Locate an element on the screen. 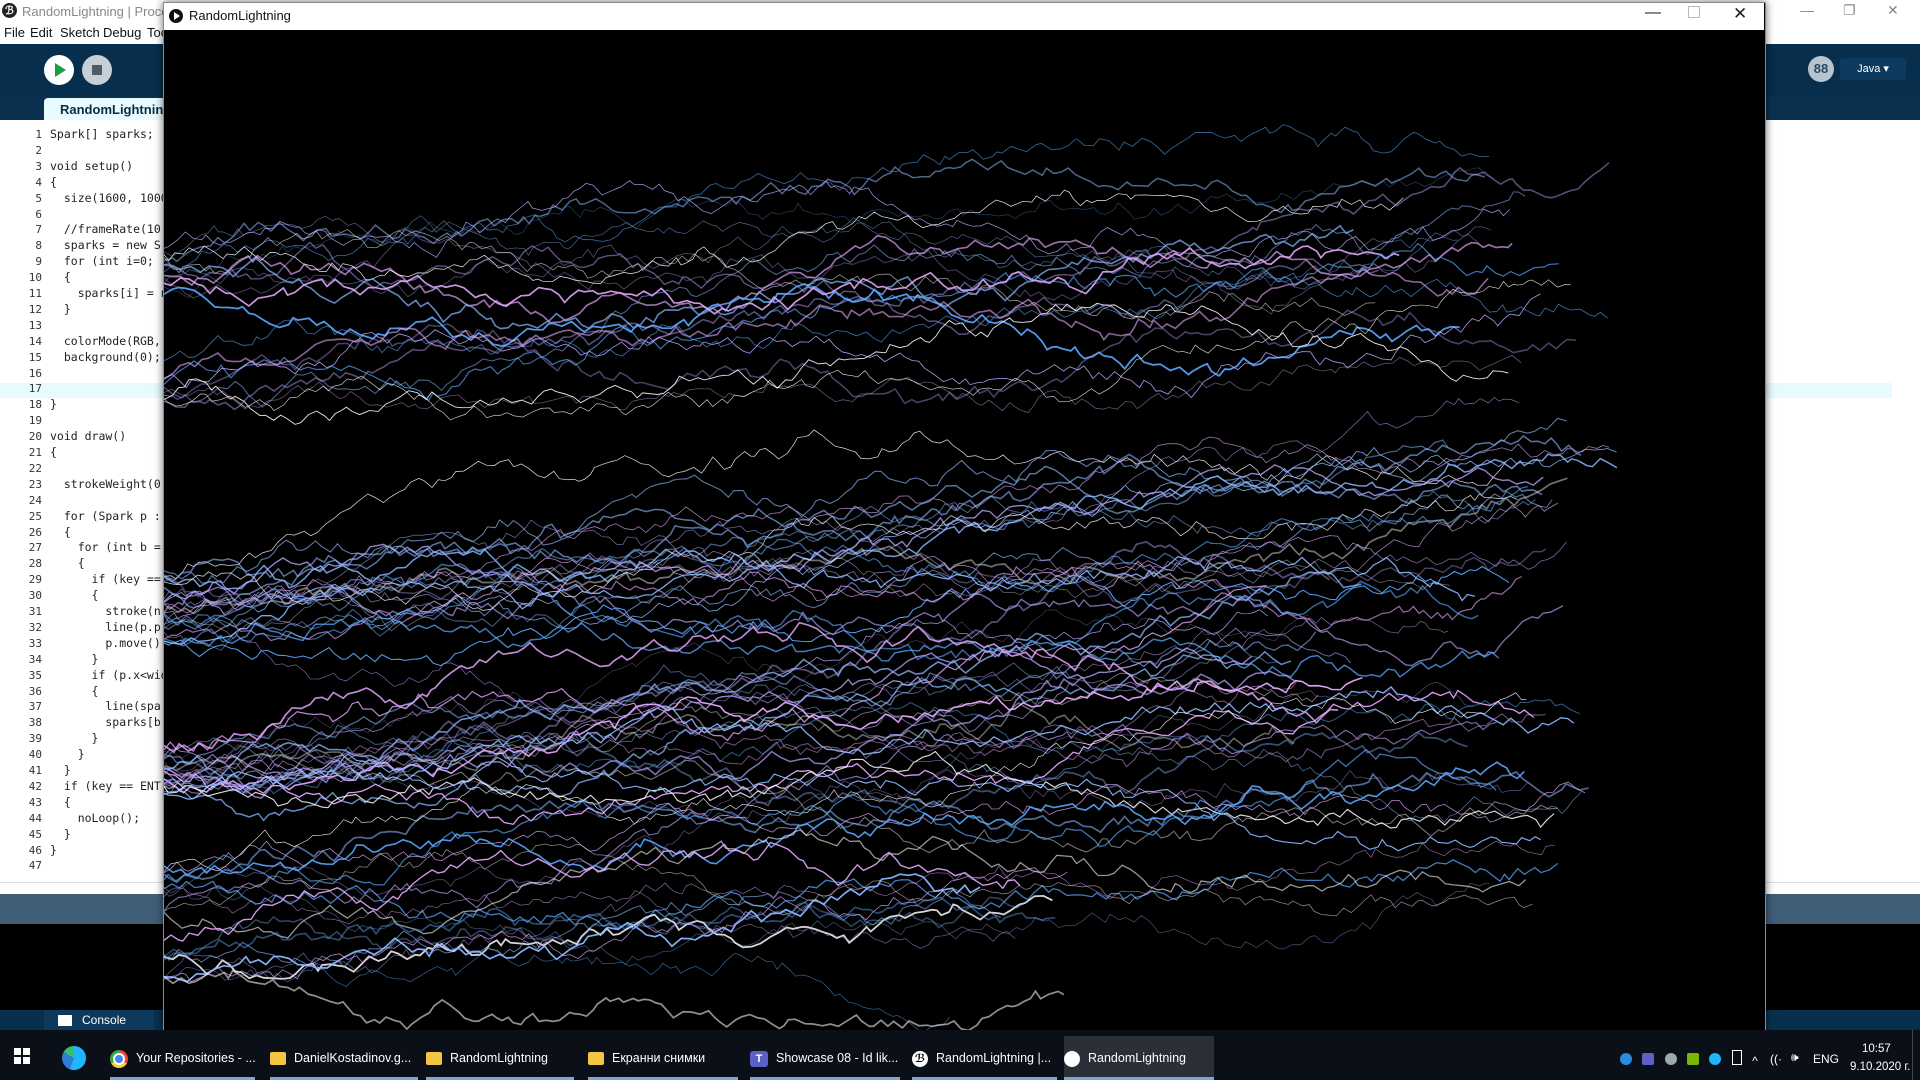  menu-sketch: Sketch is located at coordinates (80, 32).